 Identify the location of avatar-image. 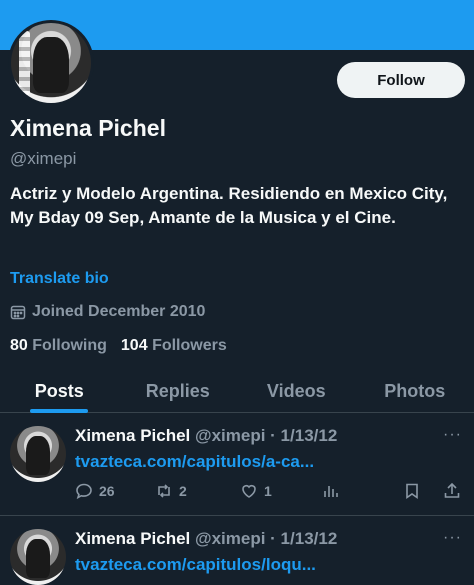
(51, 63).